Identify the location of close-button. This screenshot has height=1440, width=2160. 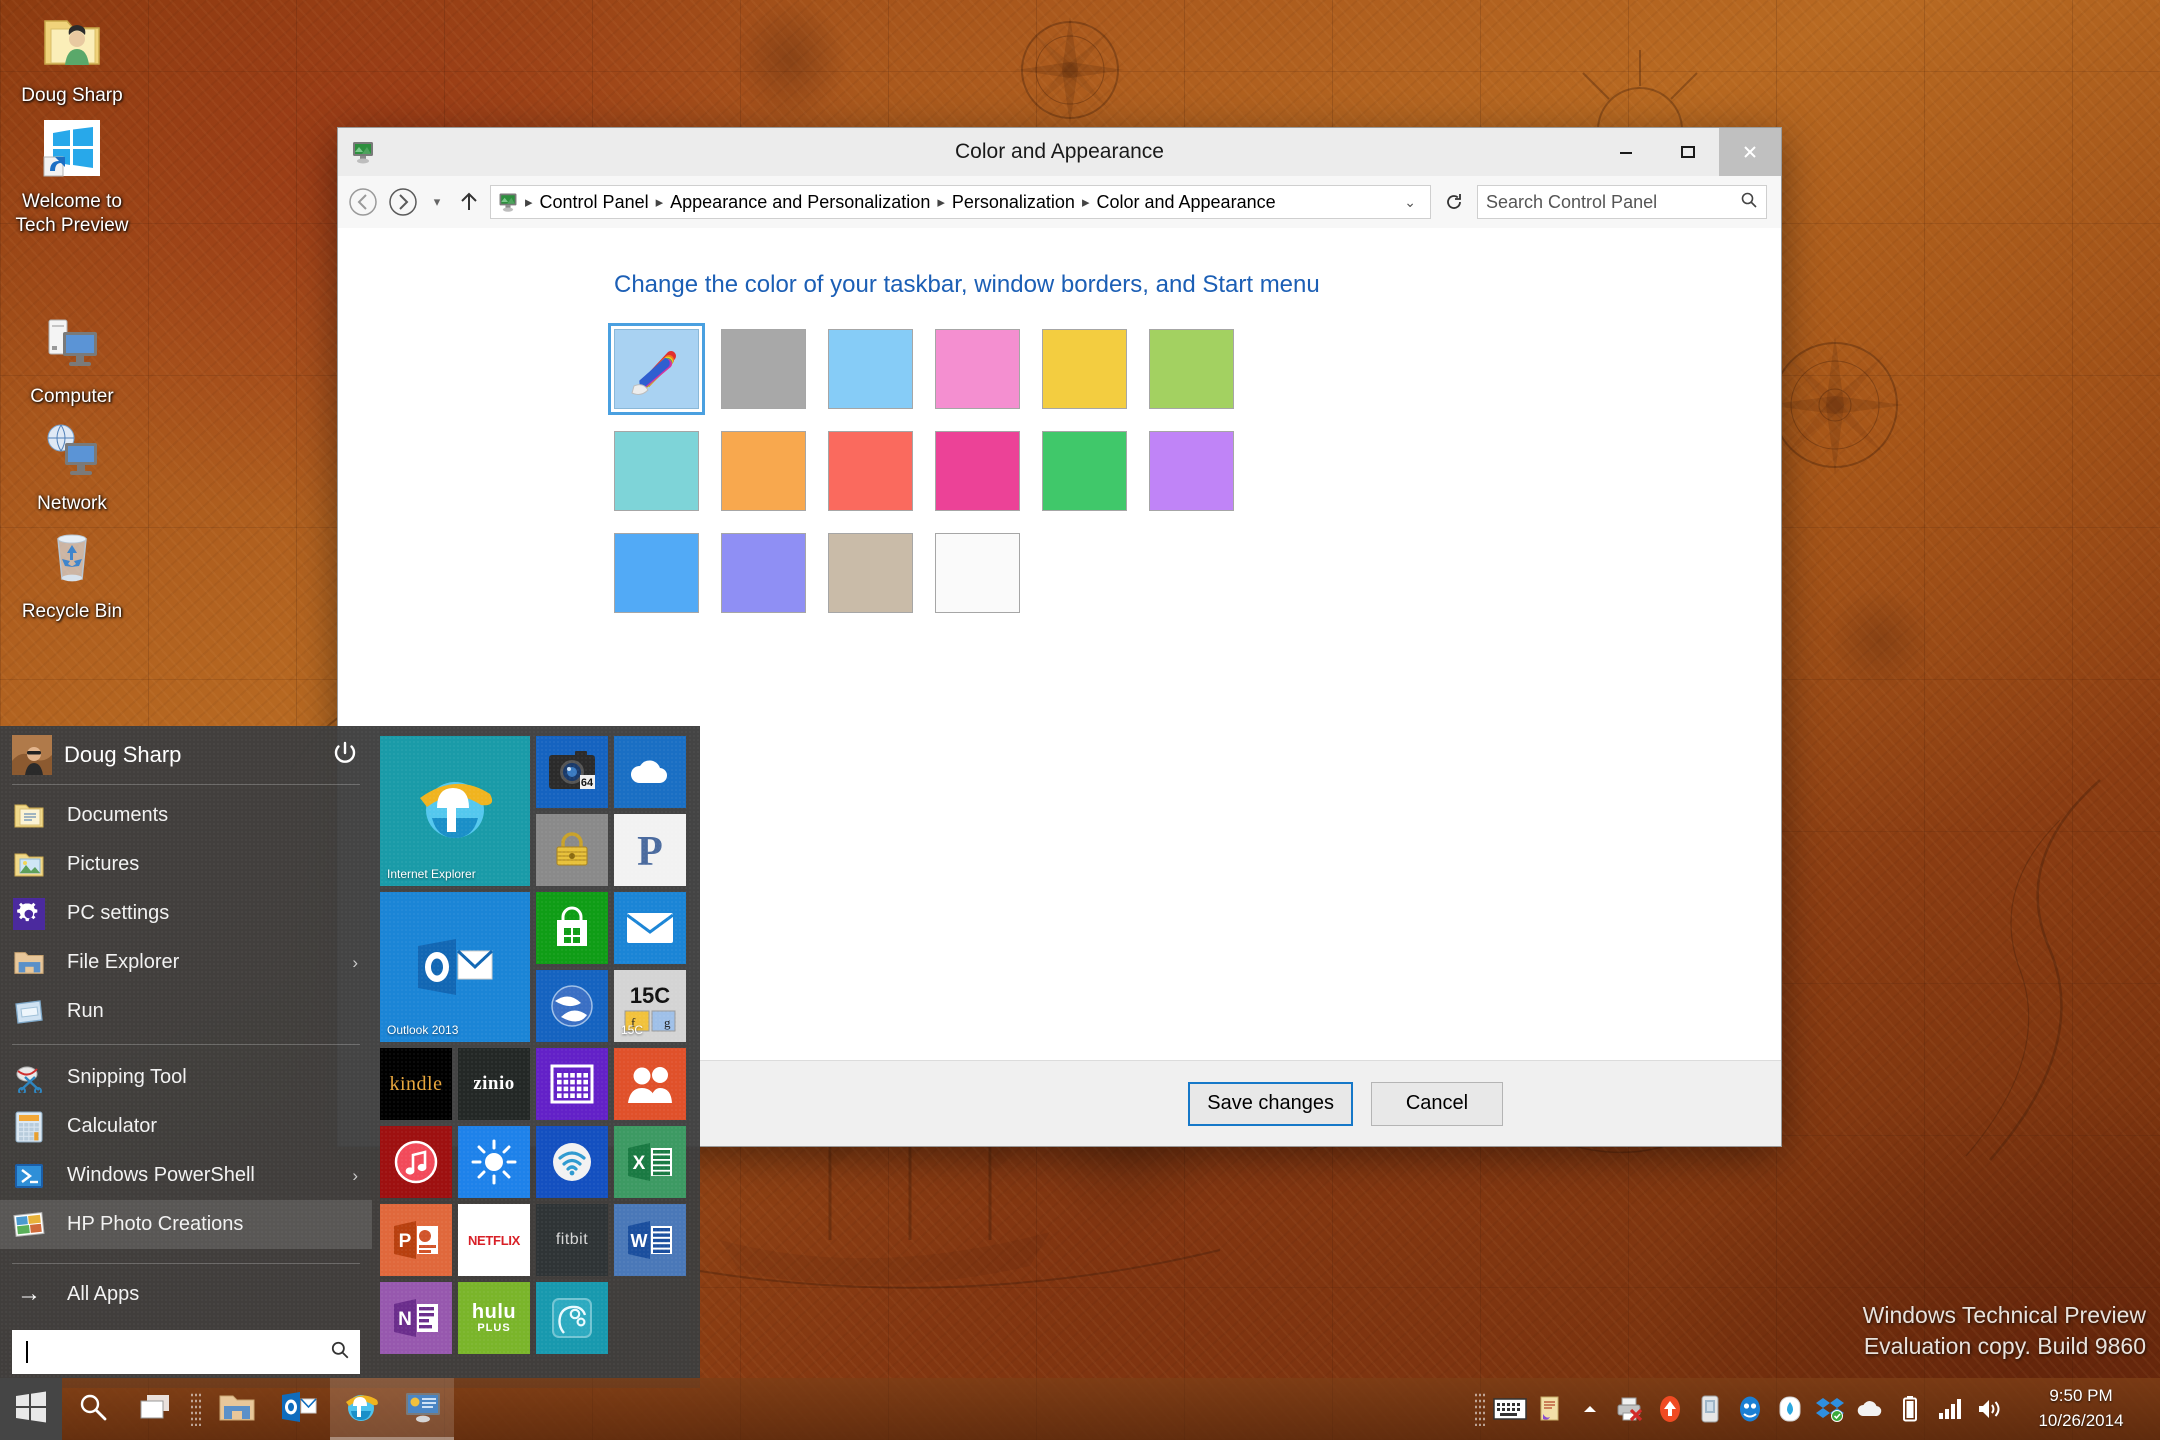
(1750, 152).